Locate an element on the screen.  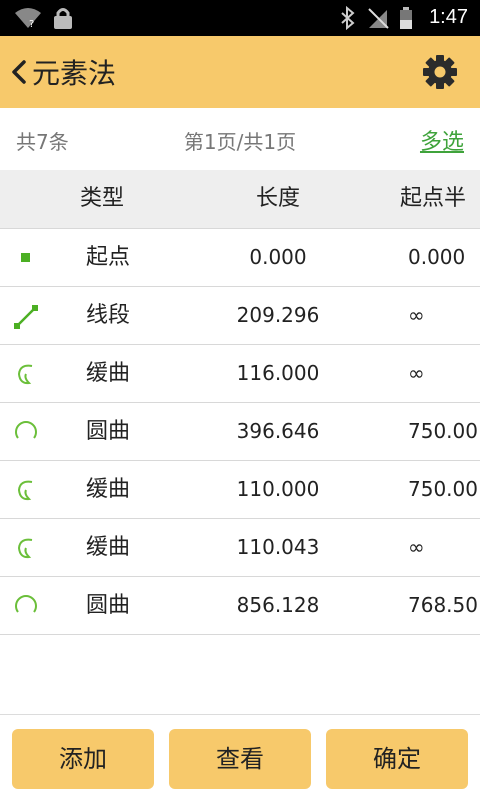
table-row: 缓曲 110.043 ∞ is located at coordinates (240, 548).